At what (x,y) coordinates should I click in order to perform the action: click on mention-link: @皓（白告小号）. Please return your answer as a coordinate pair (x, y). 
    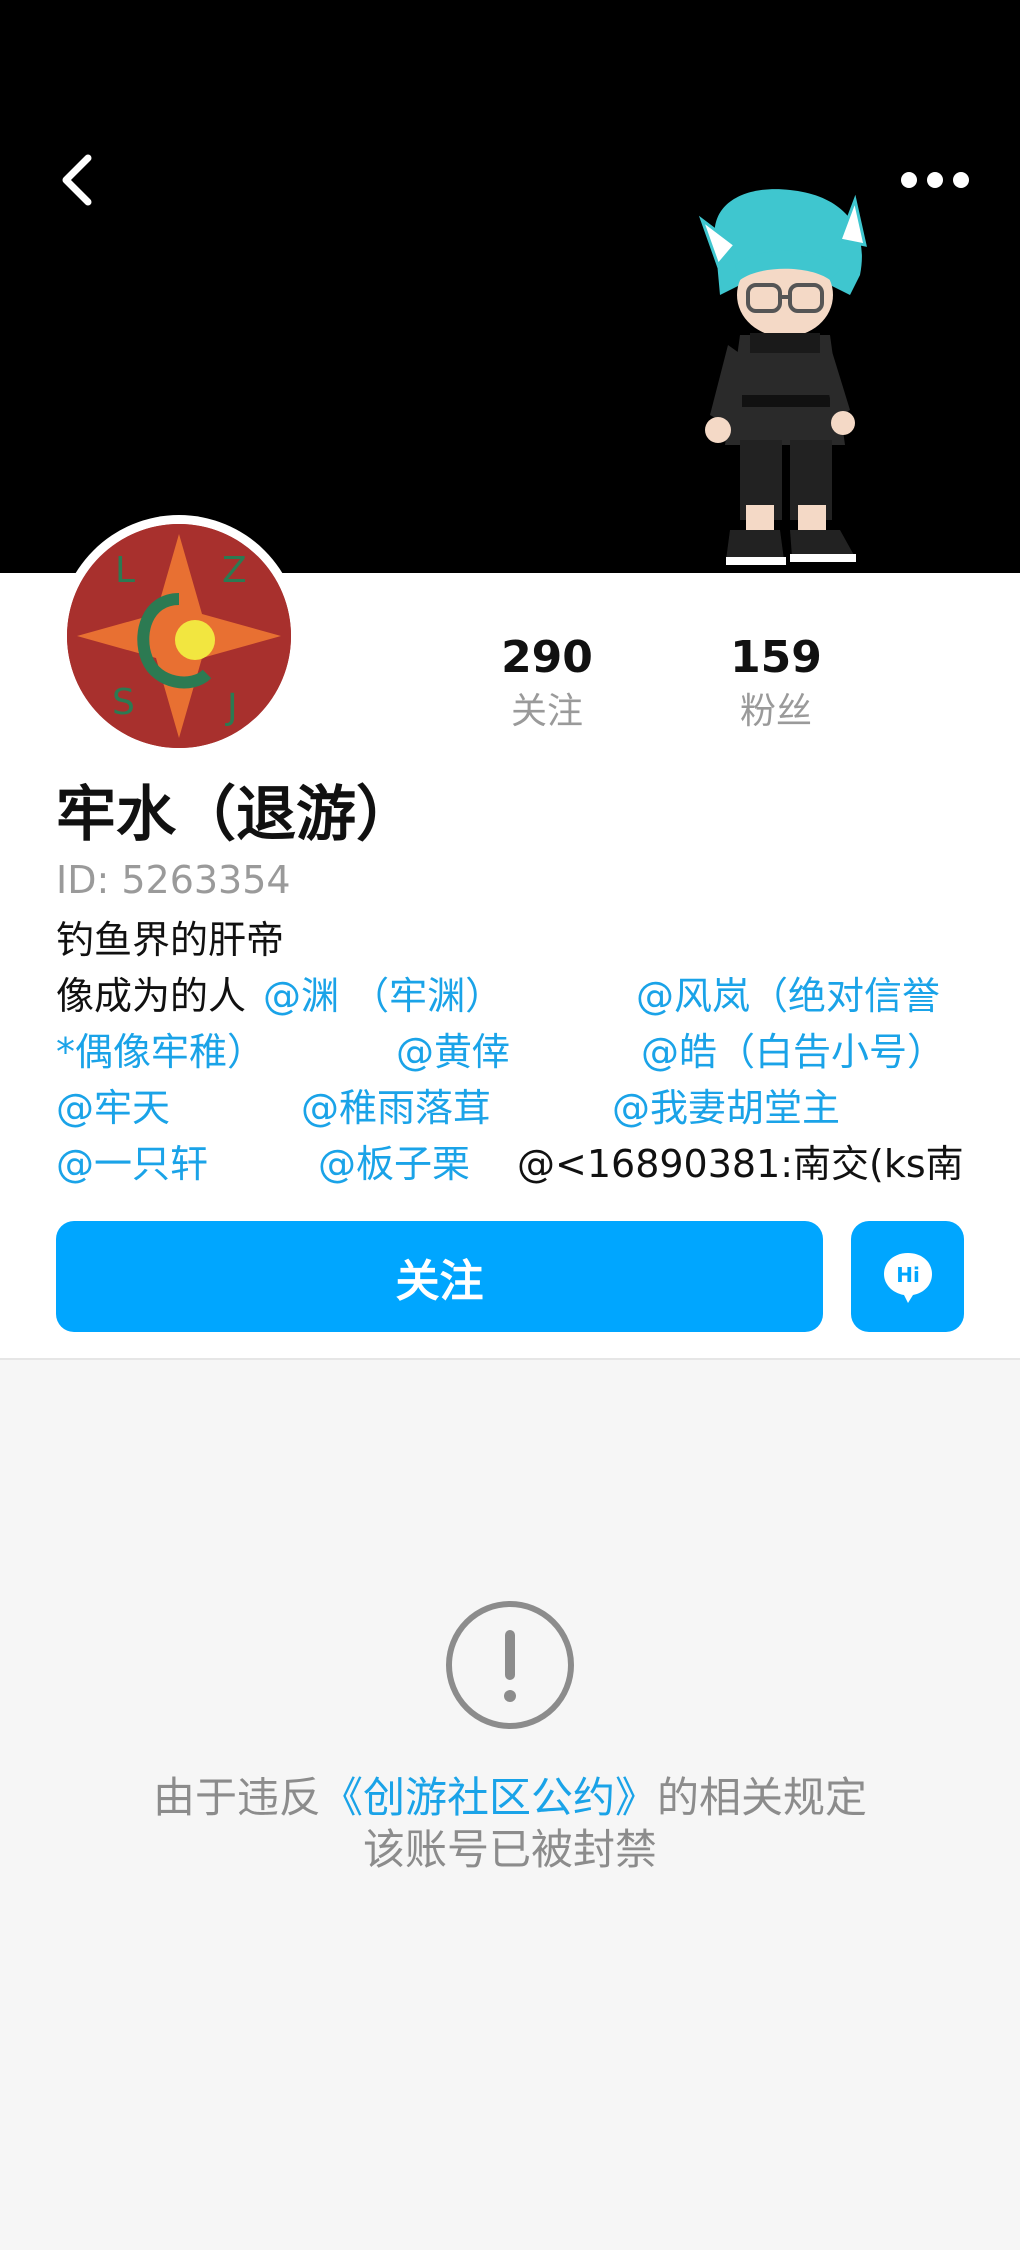
    Looking at the image, I should click on (793, 1052).